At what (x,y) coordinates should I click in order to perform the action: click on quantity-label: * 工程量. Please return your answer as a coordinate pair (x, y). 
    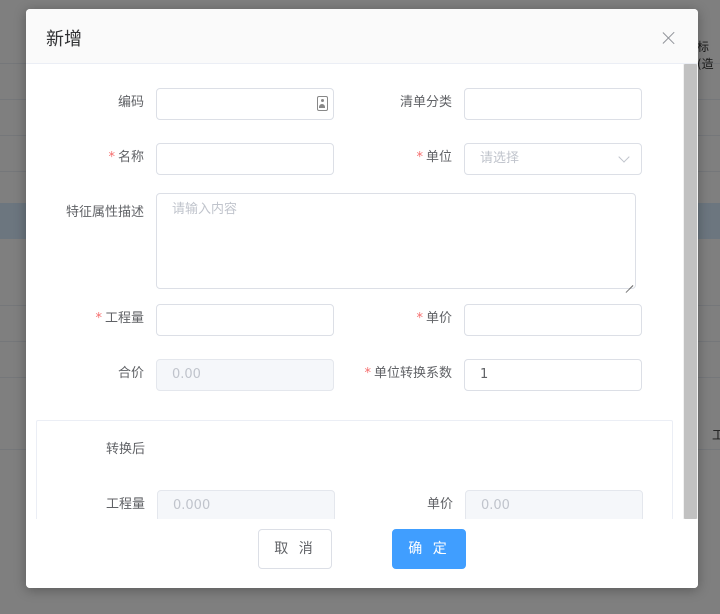
    Looking at the image, I should click on (119, 319).